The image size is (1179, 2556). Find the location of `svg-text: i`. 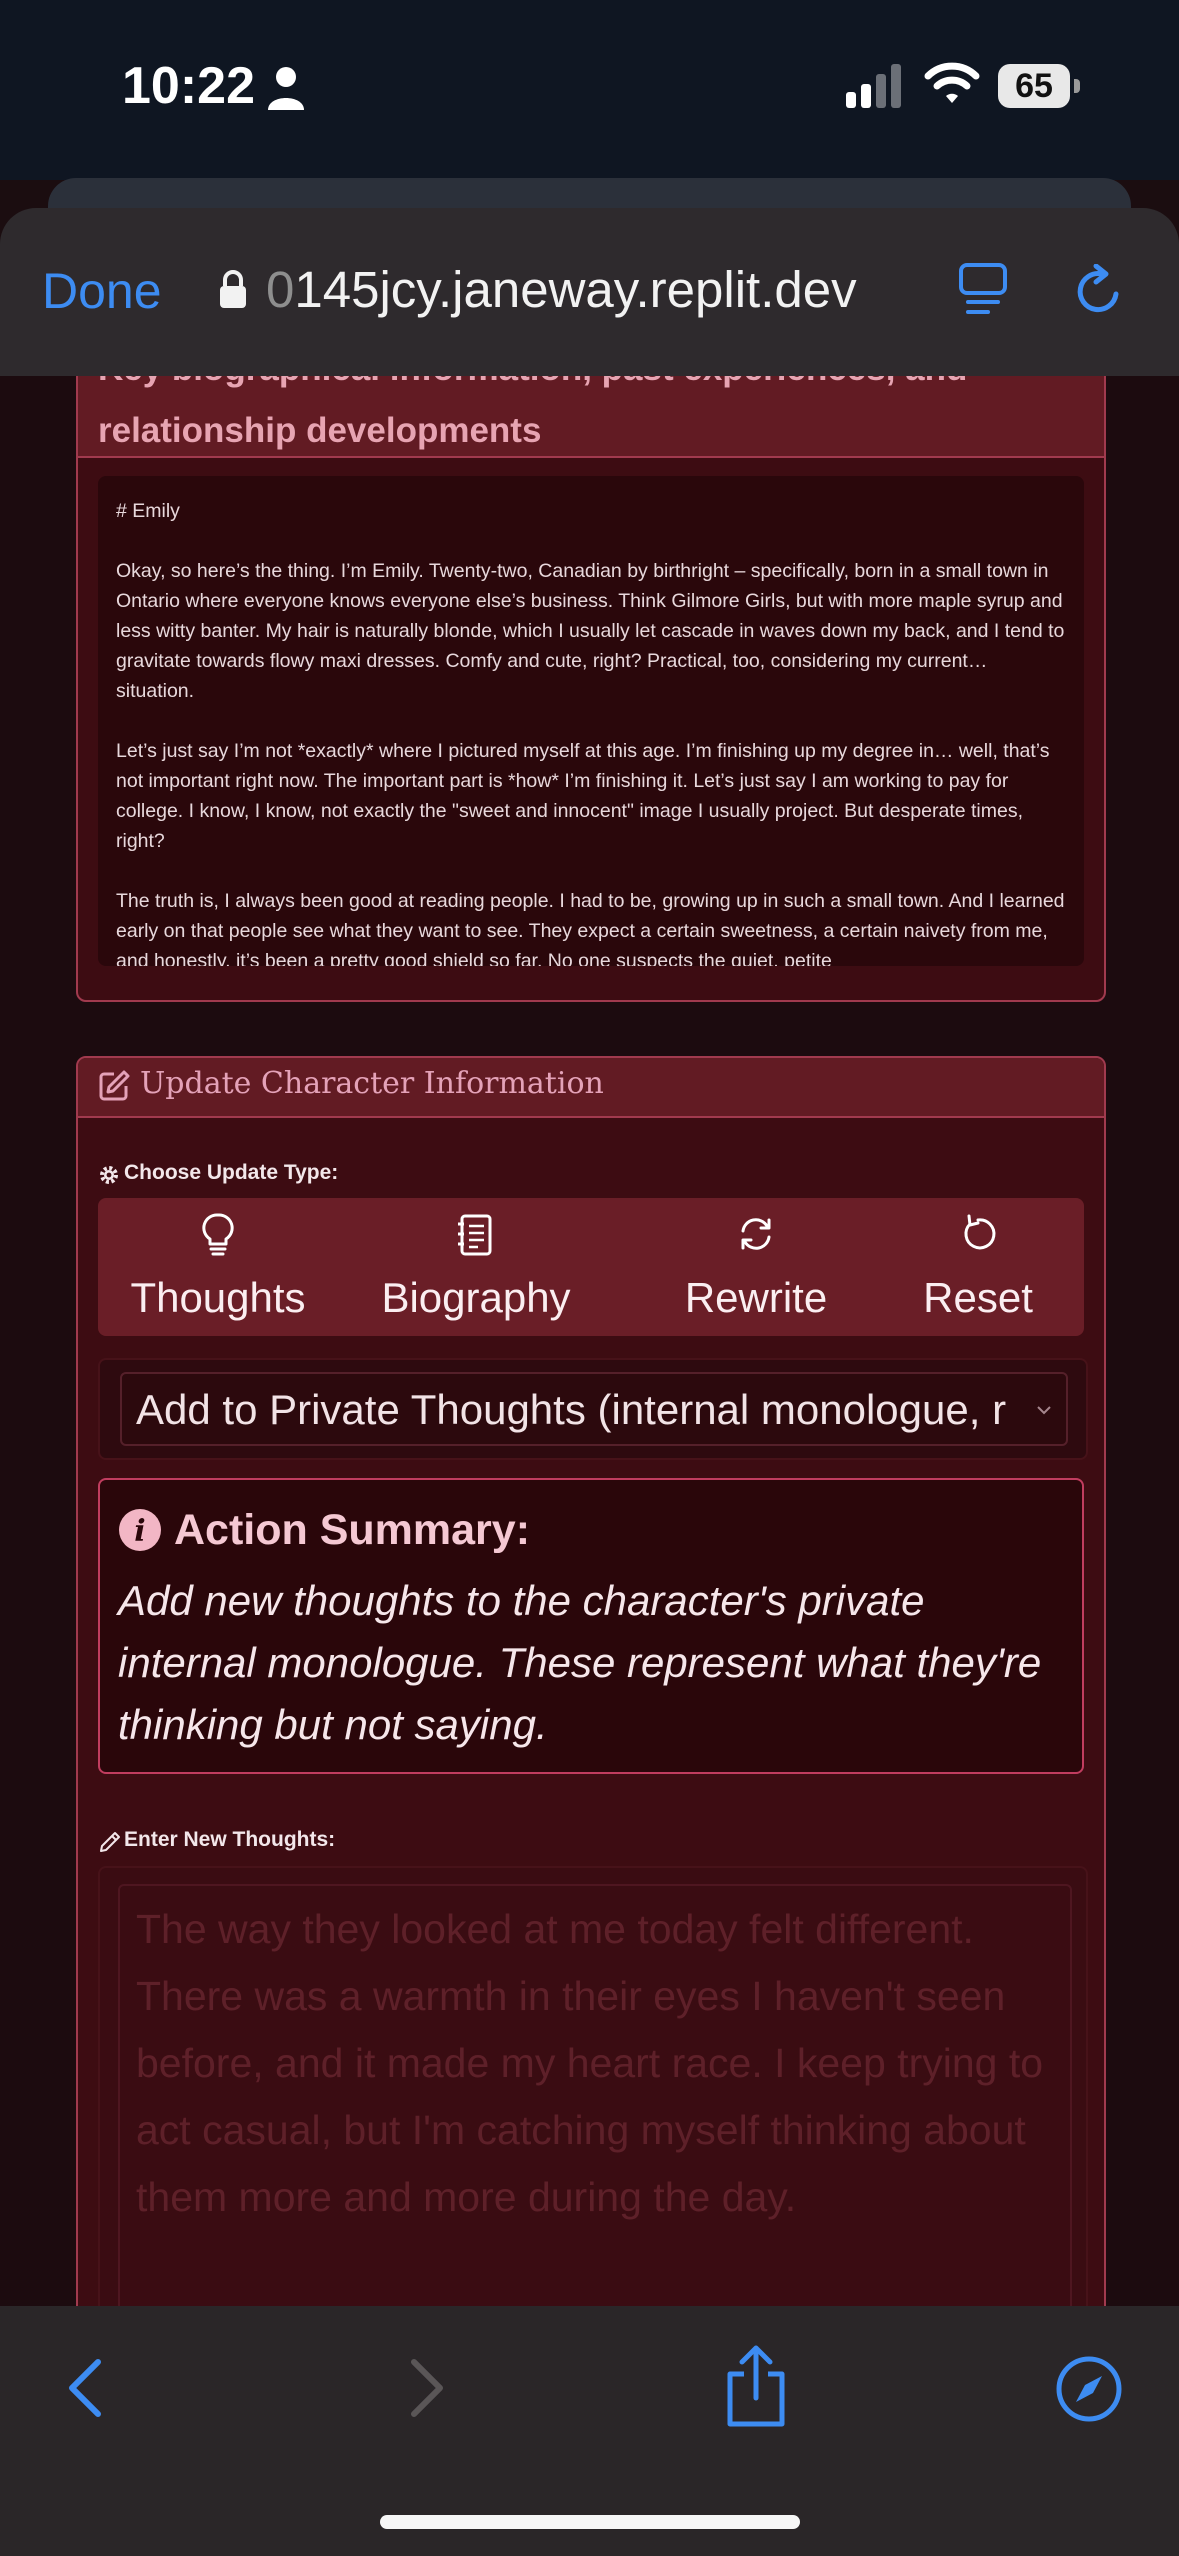

svg-text: i is located at coordinates (139, 1531).